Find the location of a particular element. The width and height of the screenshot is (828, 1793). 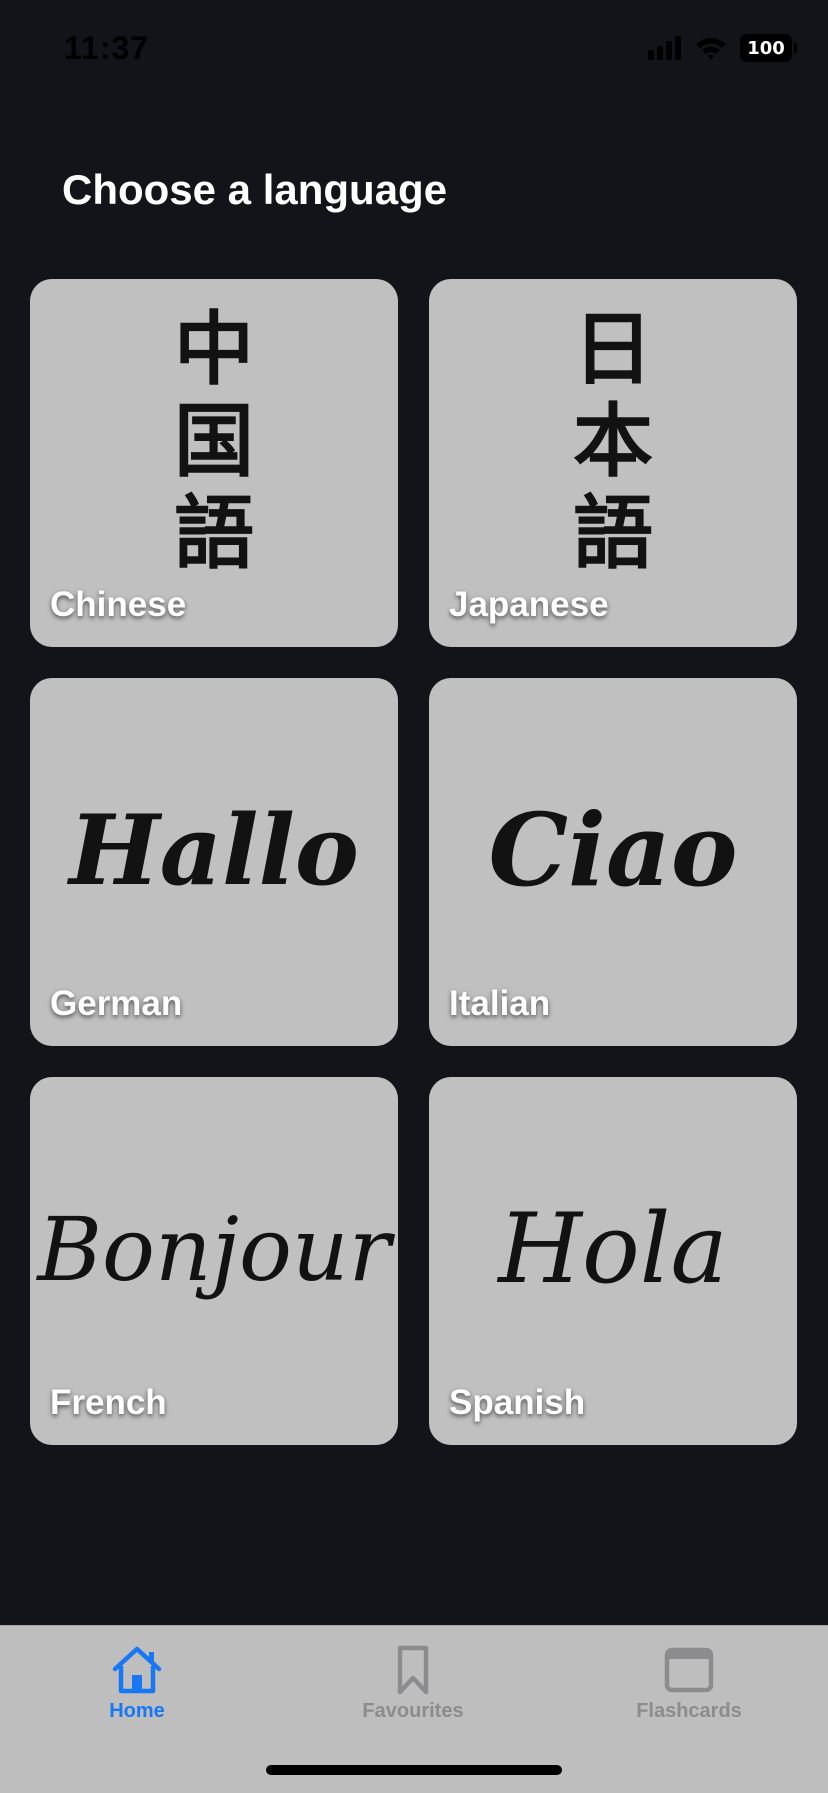

language-card-italian: Ciao Italian is located at coordinates (613, 862).